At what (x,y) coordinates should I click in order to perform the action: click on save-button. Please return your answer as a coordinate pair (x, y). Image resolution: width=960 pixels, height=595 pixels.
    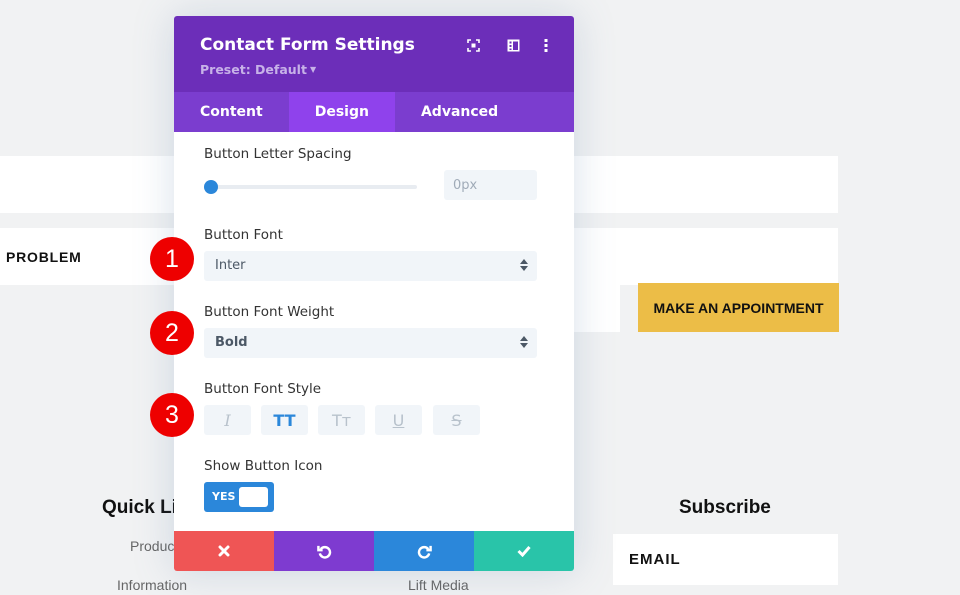
    Looking at the image, I should click on (524, 551).